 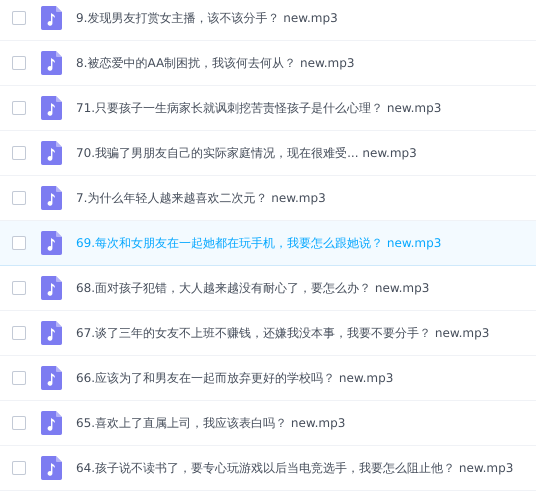 What do you see at coordinates (207, 18) in the screenshot?
I see `file-name: 9.发现男友打赏女主播，该不该分手？ new.mp3` at bounding box center [207, 18].